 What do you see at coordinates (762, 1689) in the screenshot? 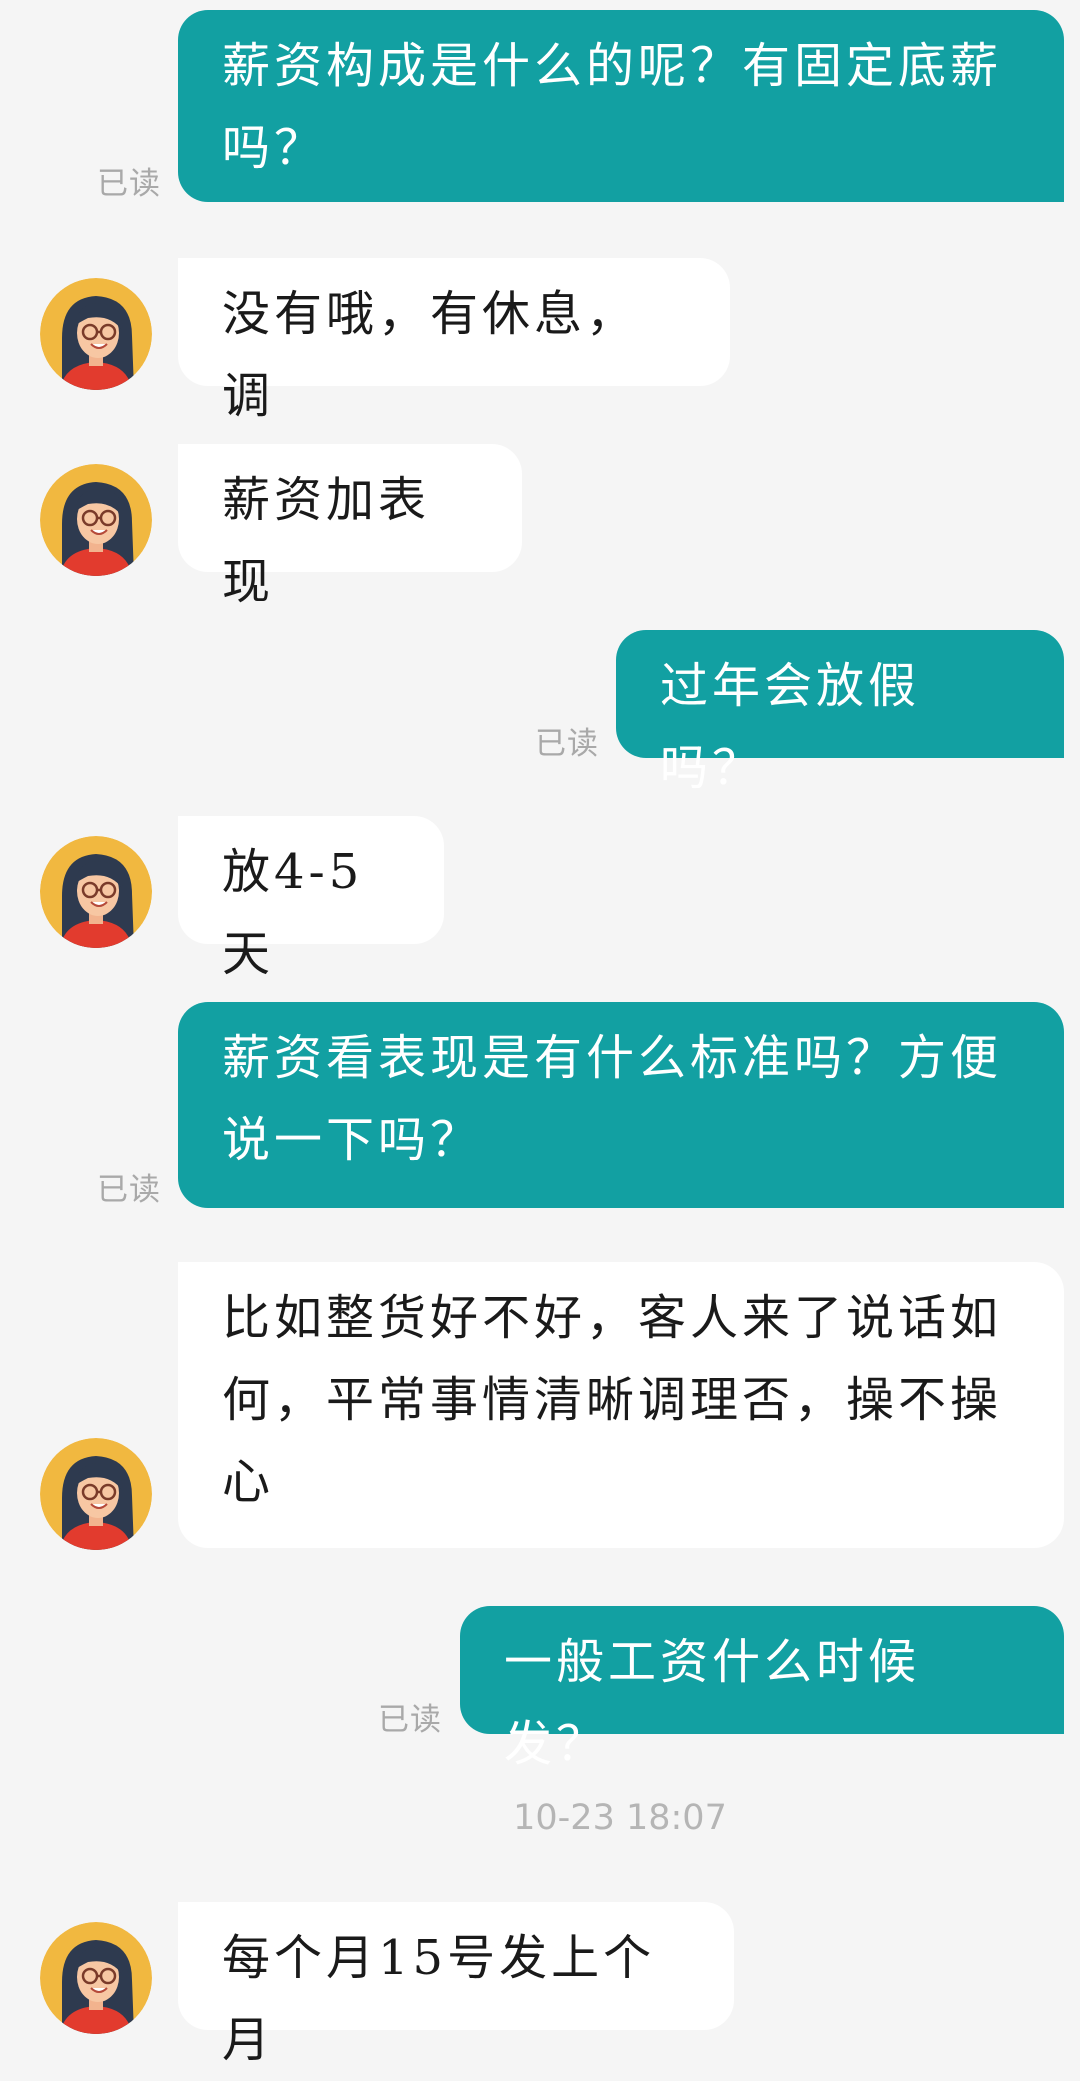
I see `outgoing-message-bubble: 一般工资什么时候发？` at bounding box center [762, 1689].